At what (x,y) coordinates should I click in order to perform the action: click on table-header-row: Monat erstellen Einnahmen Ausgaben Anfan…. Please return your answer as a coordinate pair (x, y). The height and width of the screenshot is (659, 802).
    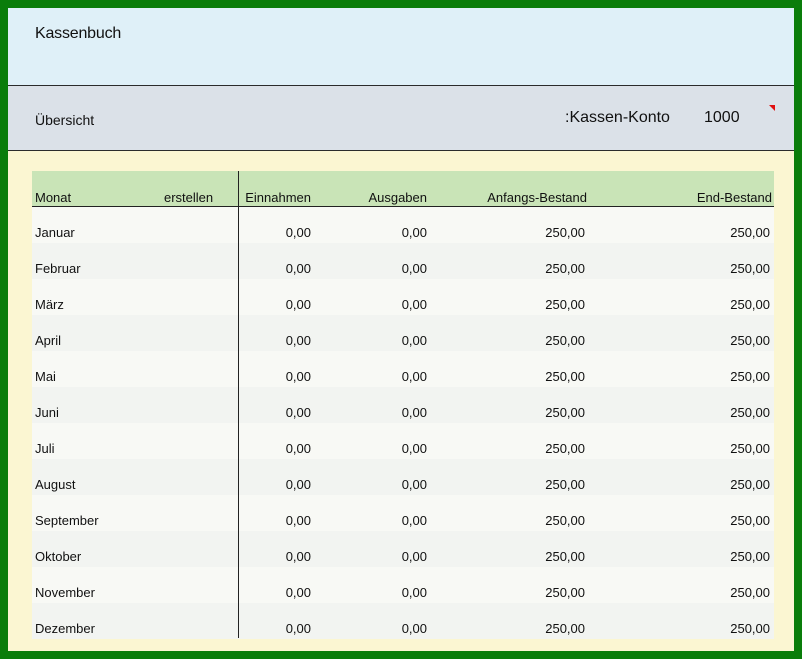
    Looking at the image, I should click on (403, 189).